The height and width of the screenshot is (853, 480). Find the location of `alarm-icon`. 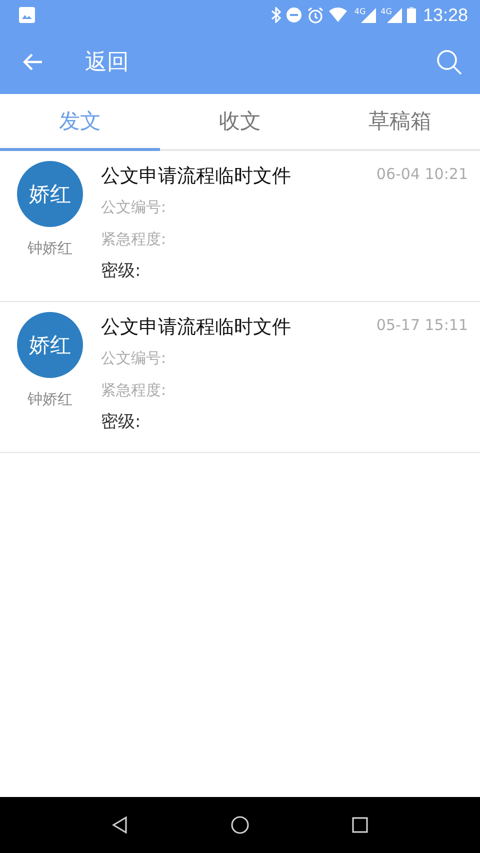

alarm-icon is located at coordinates (315, 15).